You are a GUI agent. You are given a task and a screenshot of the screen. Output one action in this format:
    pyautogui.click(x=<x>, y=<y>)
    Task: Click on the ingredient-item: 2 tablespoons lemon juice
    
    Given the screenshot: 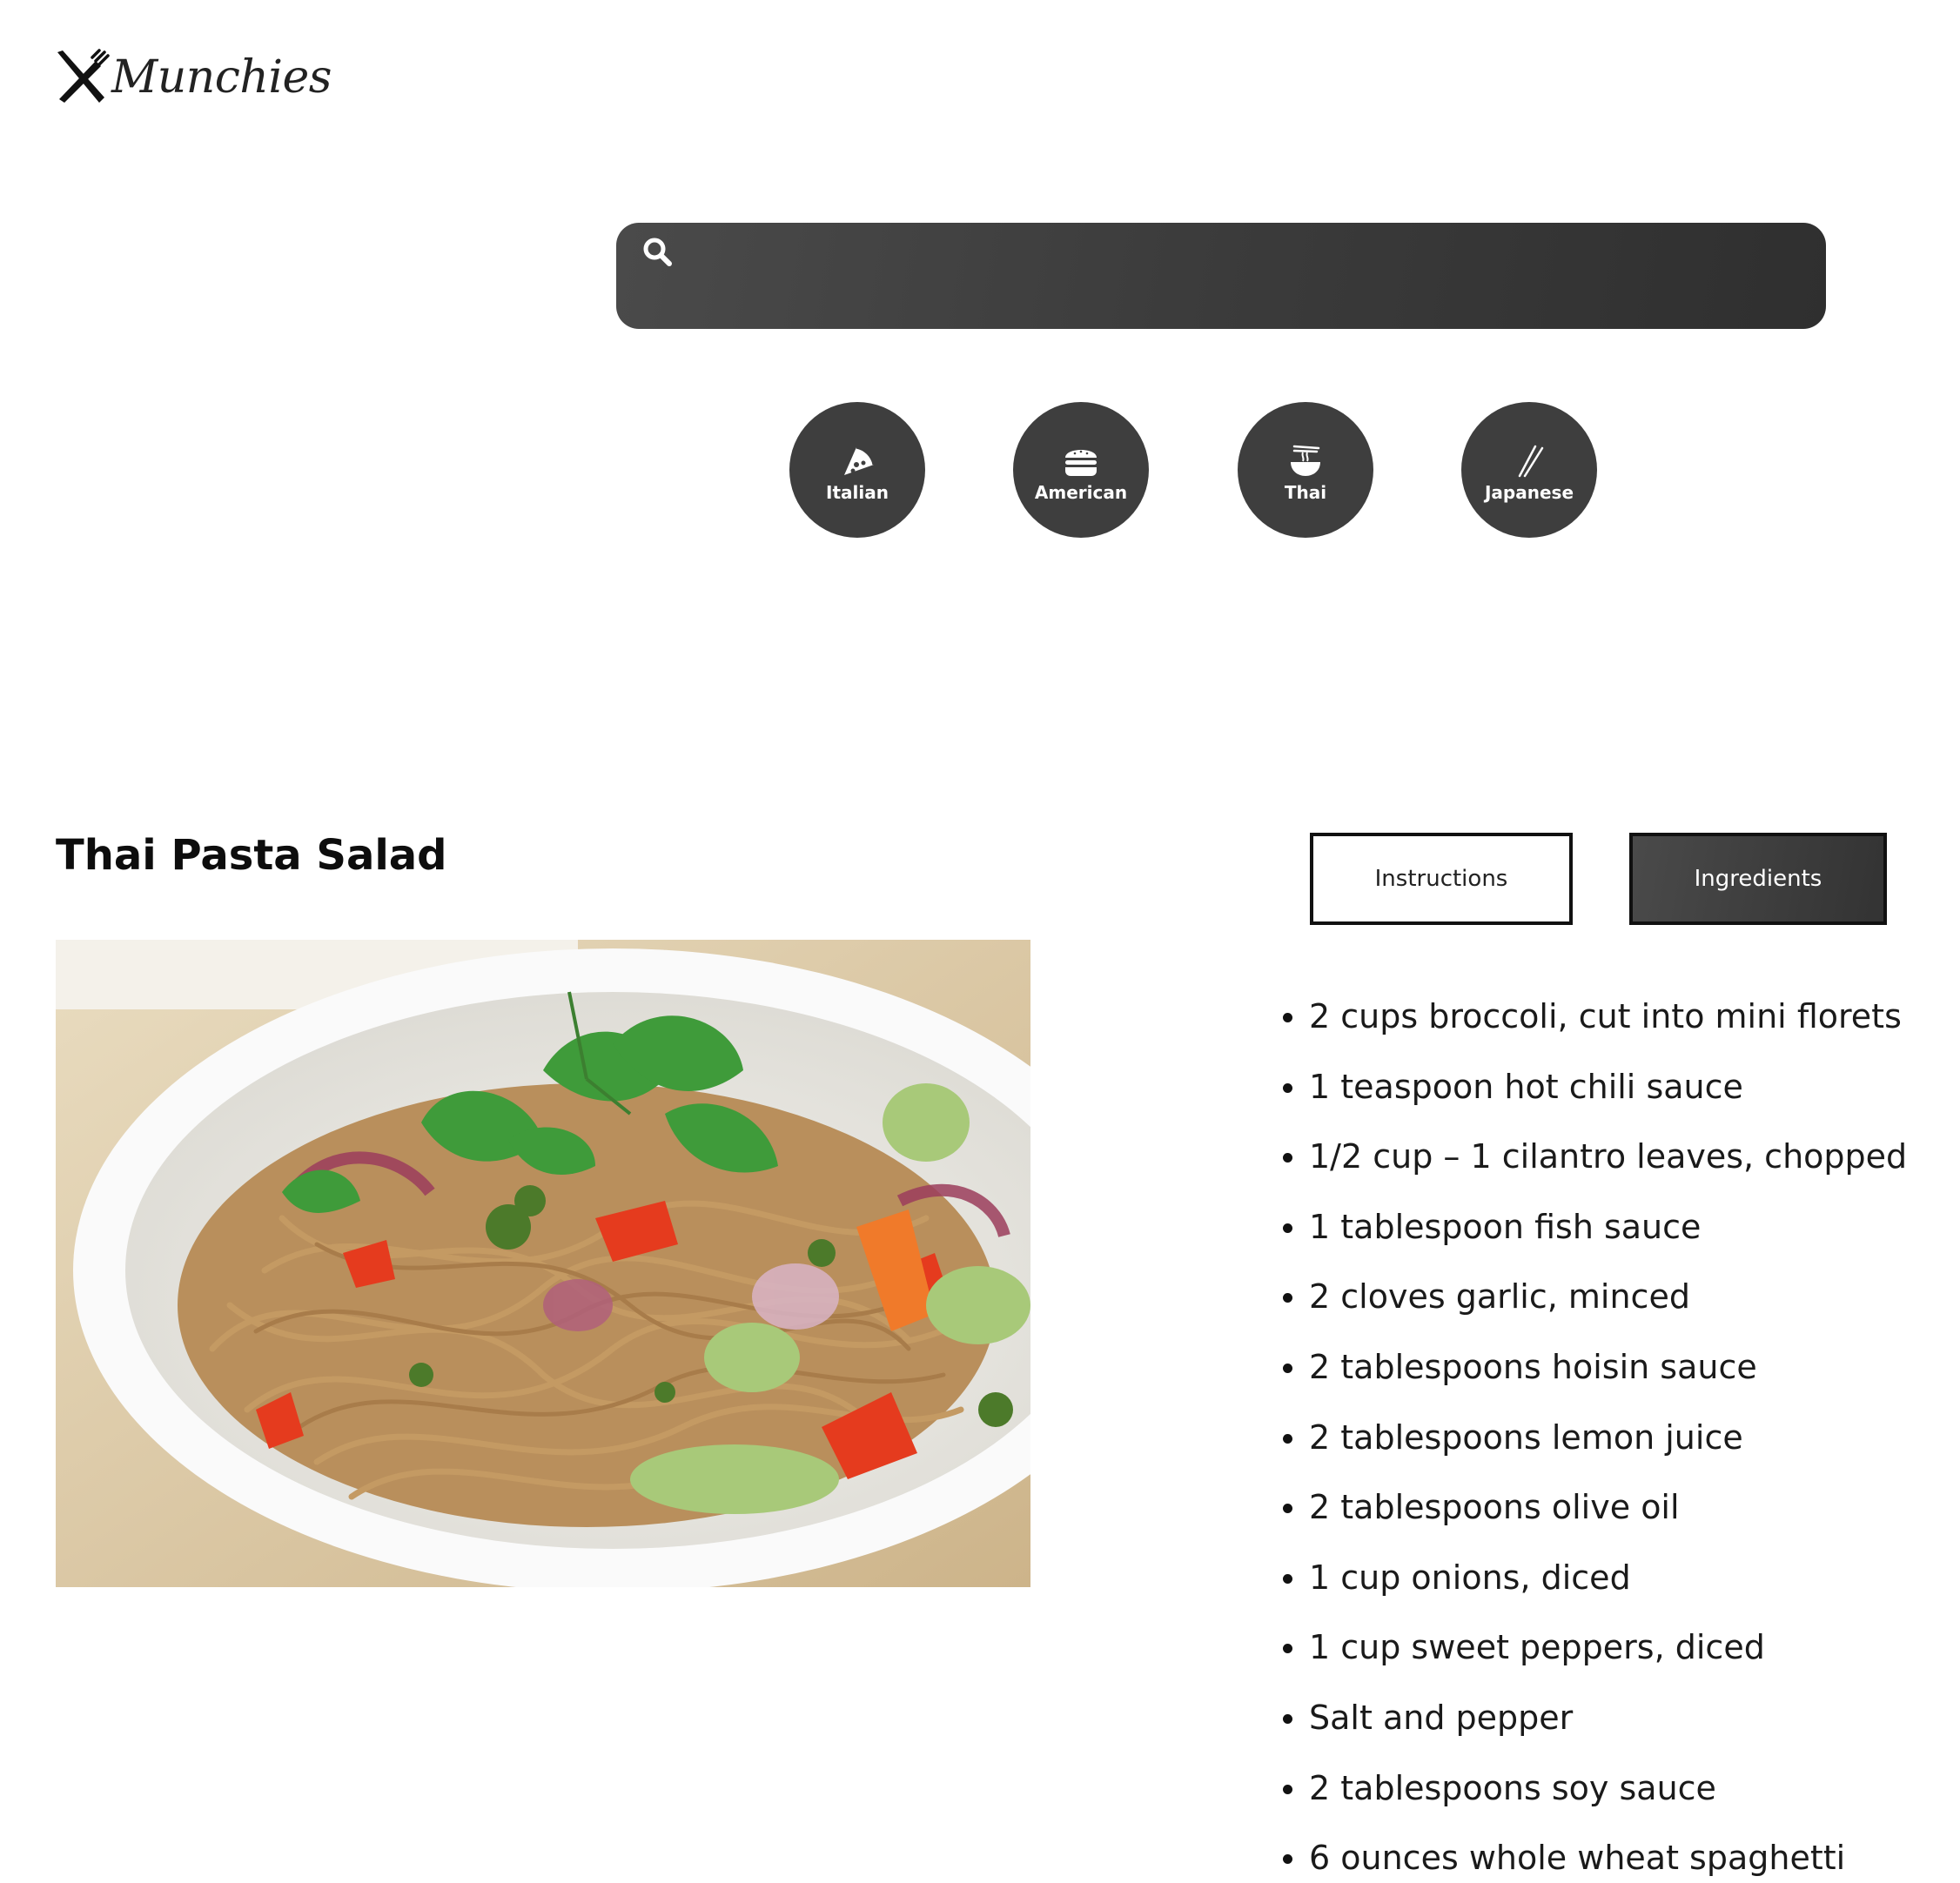 What is the action you would take?
    pyautogui.click(x=1601, y=1438)
    